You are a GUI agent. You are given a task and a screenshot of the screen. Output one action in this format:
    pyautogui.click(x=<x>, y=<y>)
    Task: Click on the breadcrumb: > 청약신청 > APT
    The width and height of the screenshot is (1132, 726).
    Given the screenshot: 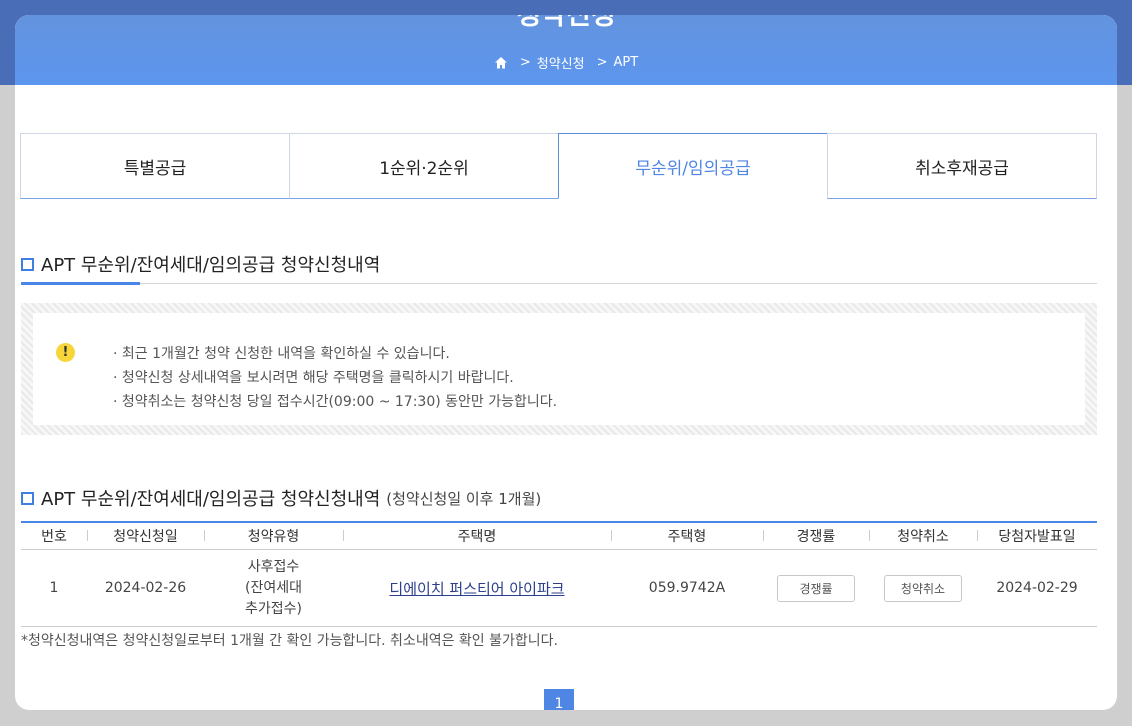 What is the action you would take?
    pyautogui.click(x=566, y=62)
    